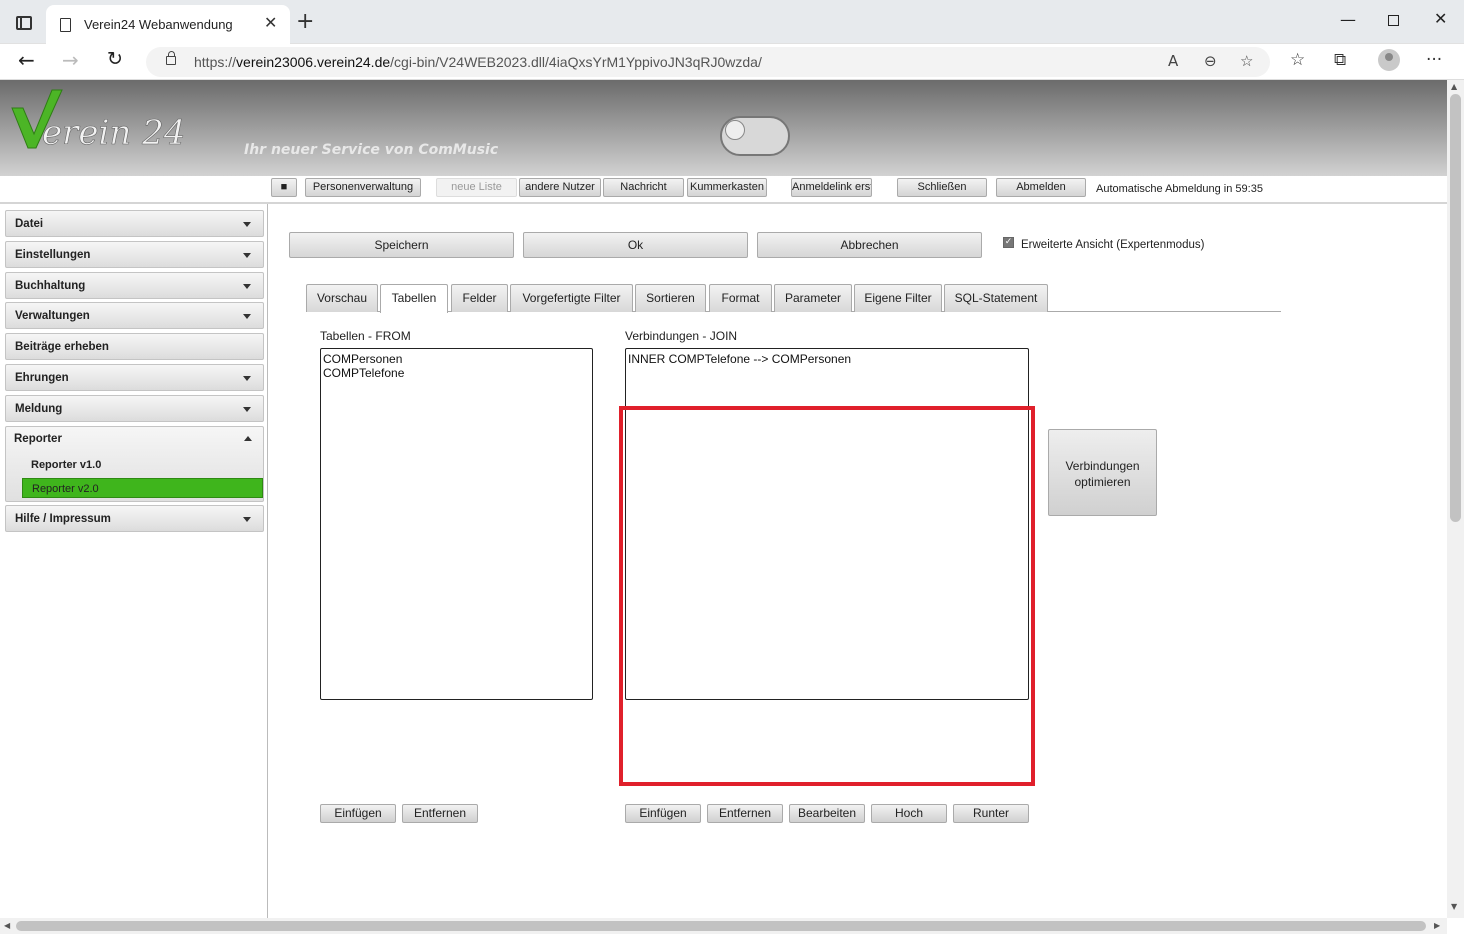 This screenshot has width=1464, height=934. Describe the element at coordinates (115, 59) in the screenshot. I see `reload-icon: ↻` at that location.